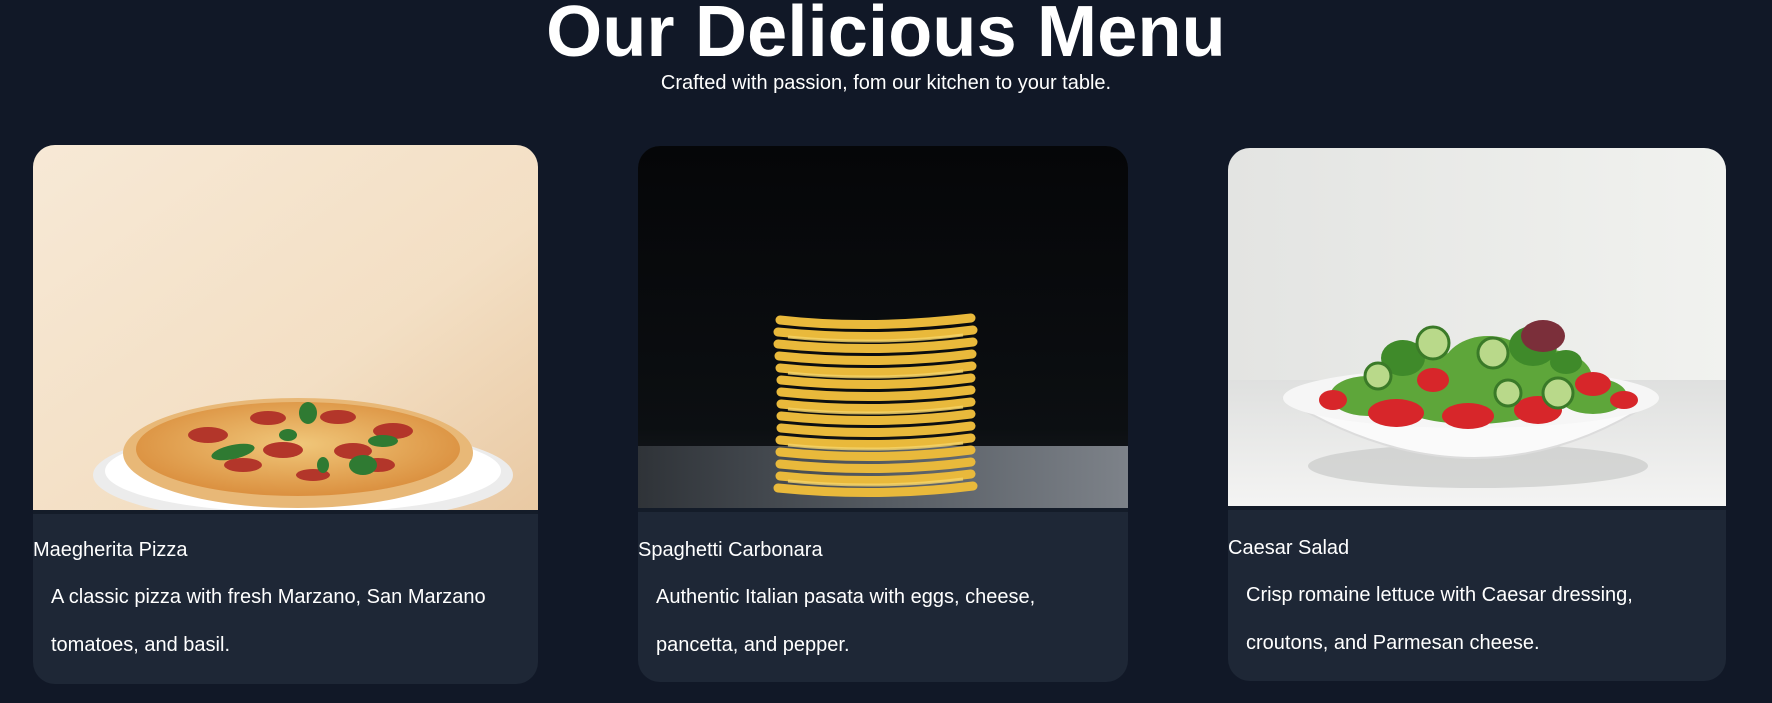 The width and height of the screenshot is (1772, 703). What do you see at coordinates (1477, 327) in the screenshot?
I see `salad-photo` at bounding box center [1477, 327].